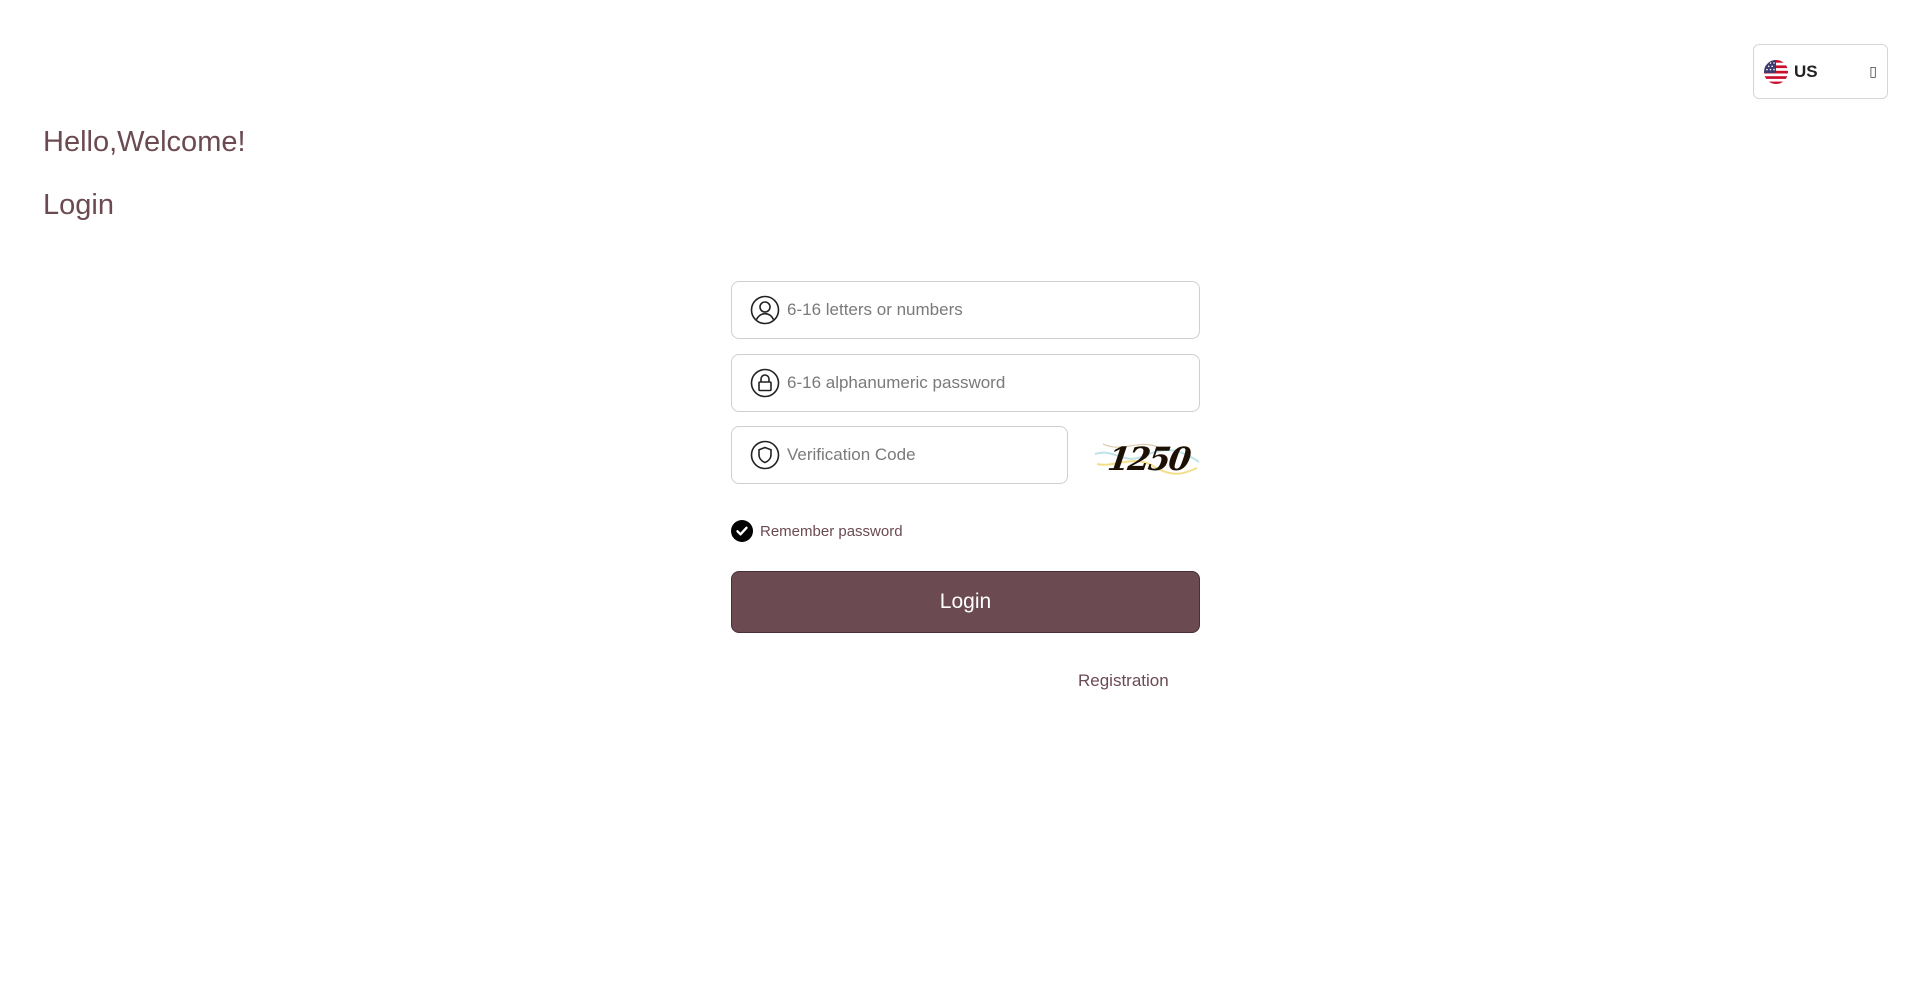  I want to click on remember-password-toggle: Remember password, so click(817, 531).